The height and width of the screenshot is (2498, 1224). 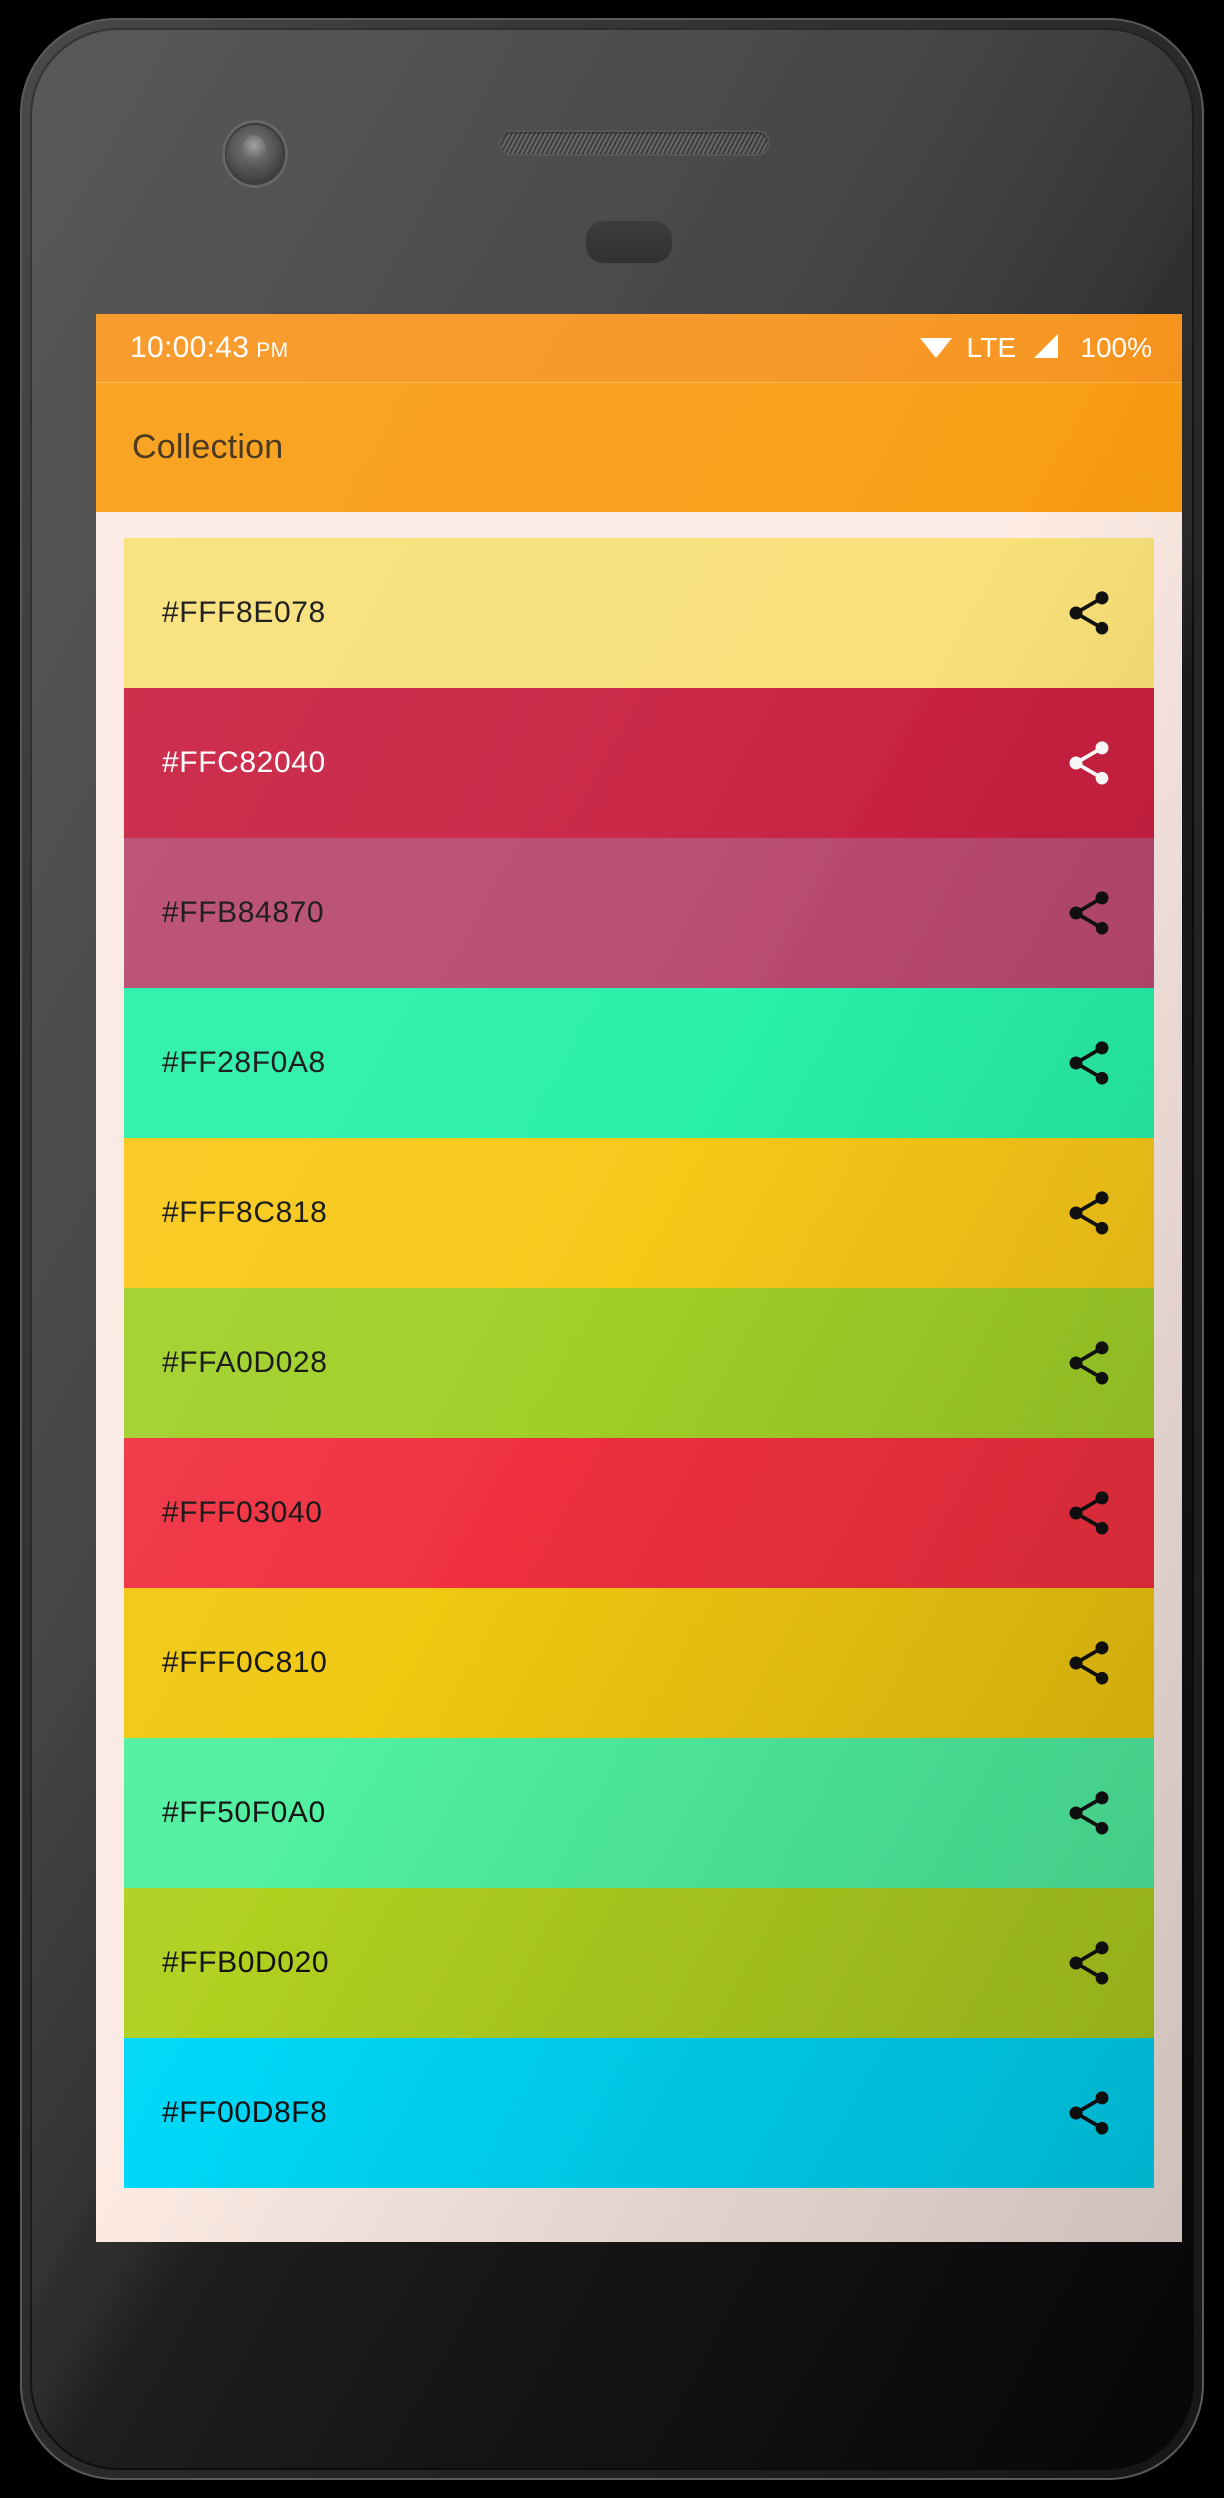 I want to click on clock-time: 10:00:43, so click(x=190, y=347).